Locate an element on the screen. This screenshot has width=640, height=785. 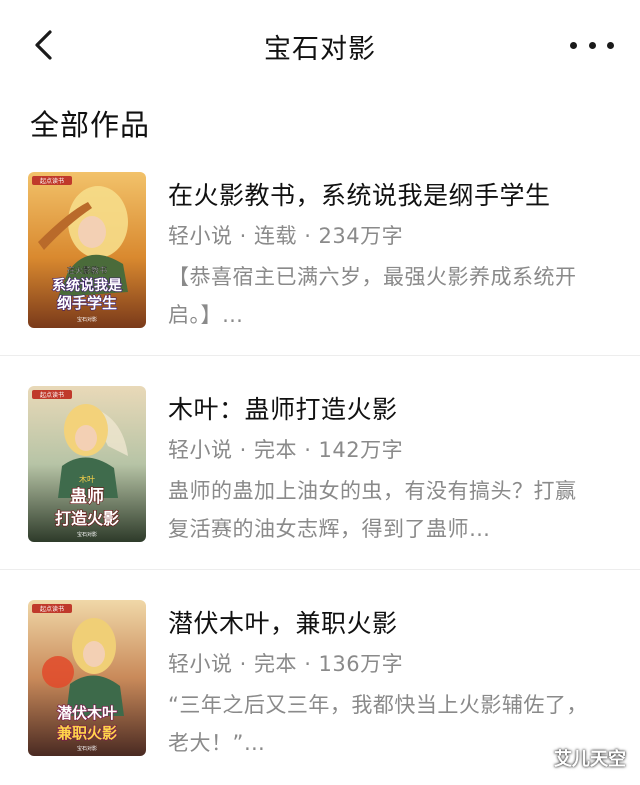
cover-main-title: 纲手学生 is located at coordinates (87, 303).